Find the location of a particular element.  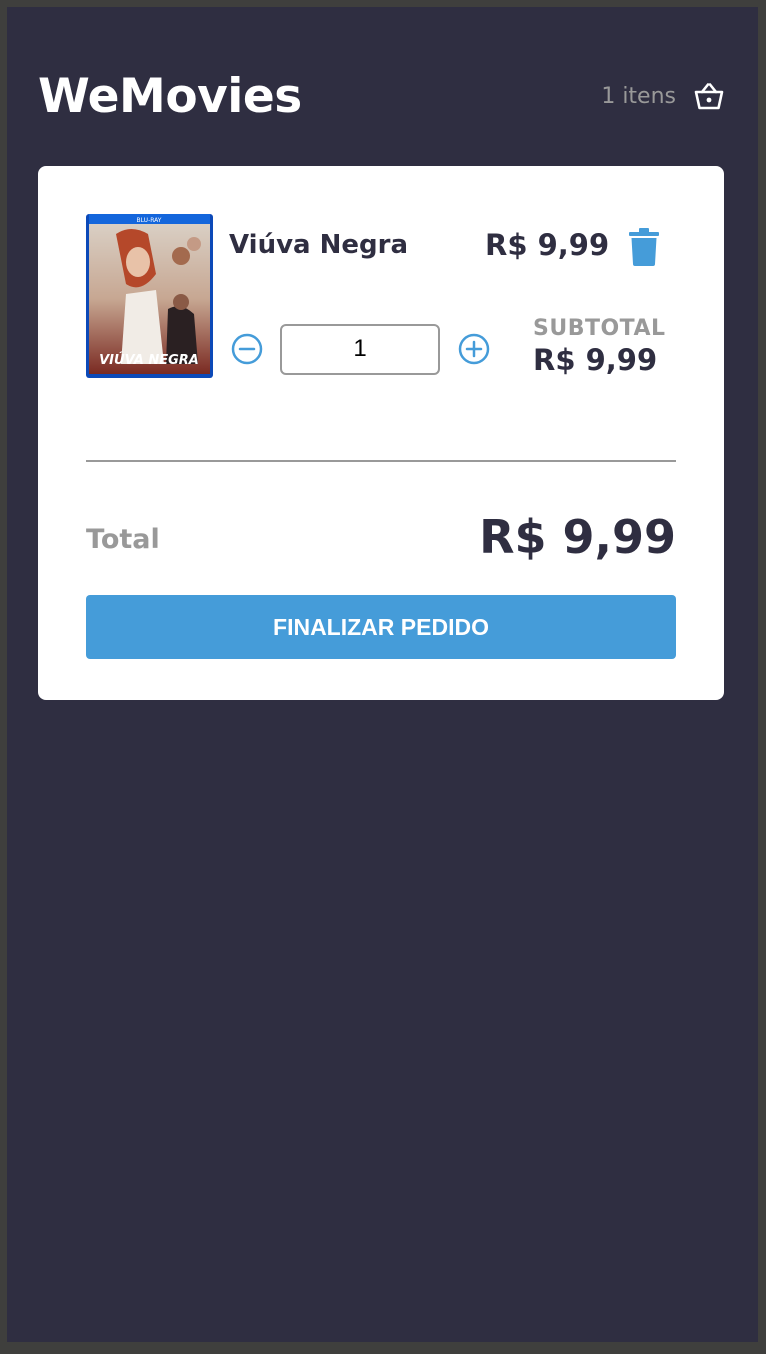

delete-item-button is located at coordinates (644, 247).